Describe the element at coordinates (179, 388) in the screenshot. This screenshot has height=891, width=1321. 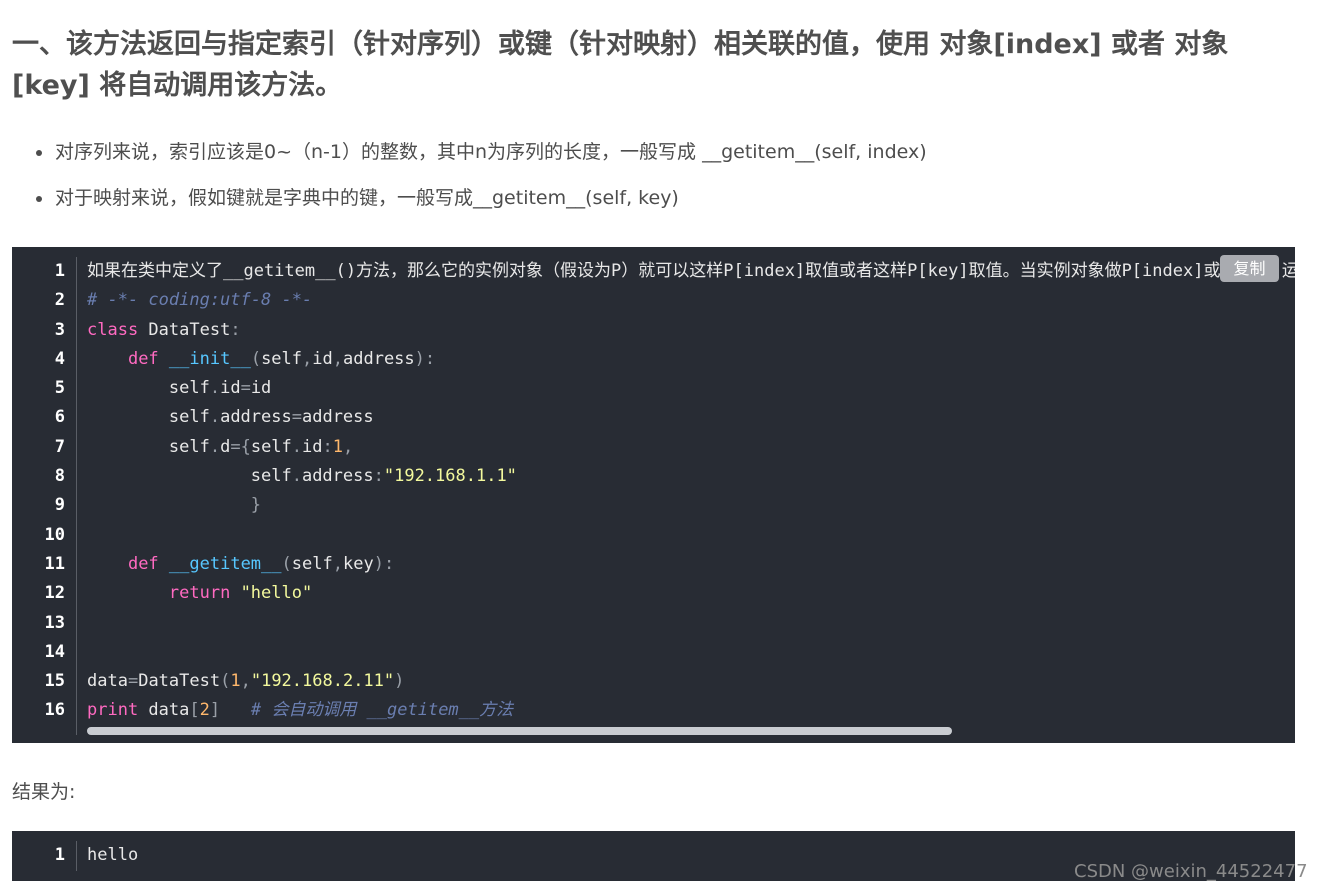
I see `code-line: self.id=id` at that location.